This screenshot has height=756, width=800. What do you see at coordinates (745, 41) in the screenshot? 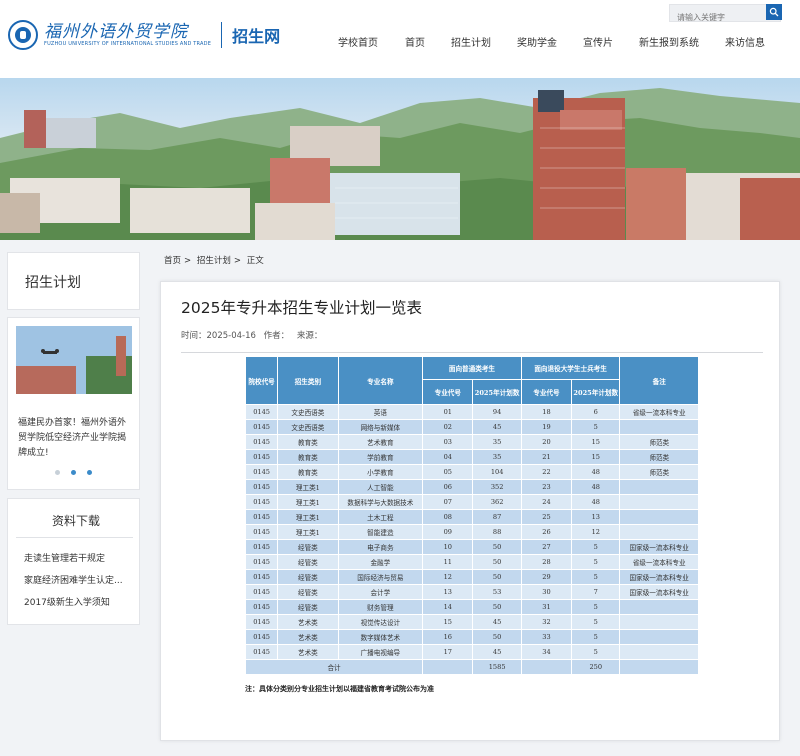
I see `nav-visit-info: 来访信息` at bounding box center [745, 41].